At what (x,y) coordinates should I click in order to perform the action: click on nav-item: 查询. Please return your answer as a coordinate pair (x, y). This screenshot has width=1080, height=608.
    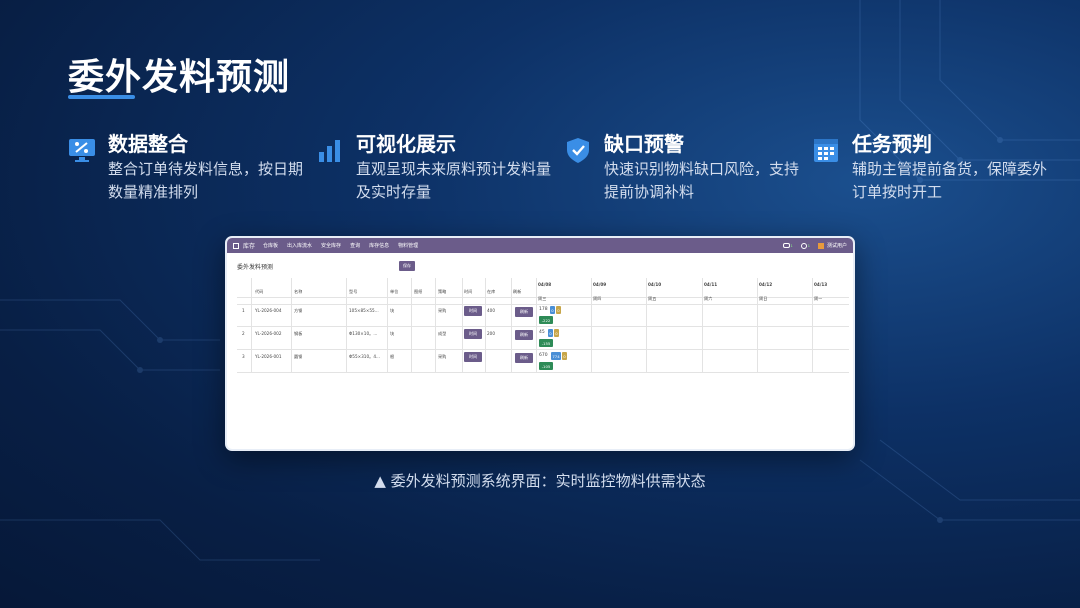
    Looking at the image, I should click on (355, 245).